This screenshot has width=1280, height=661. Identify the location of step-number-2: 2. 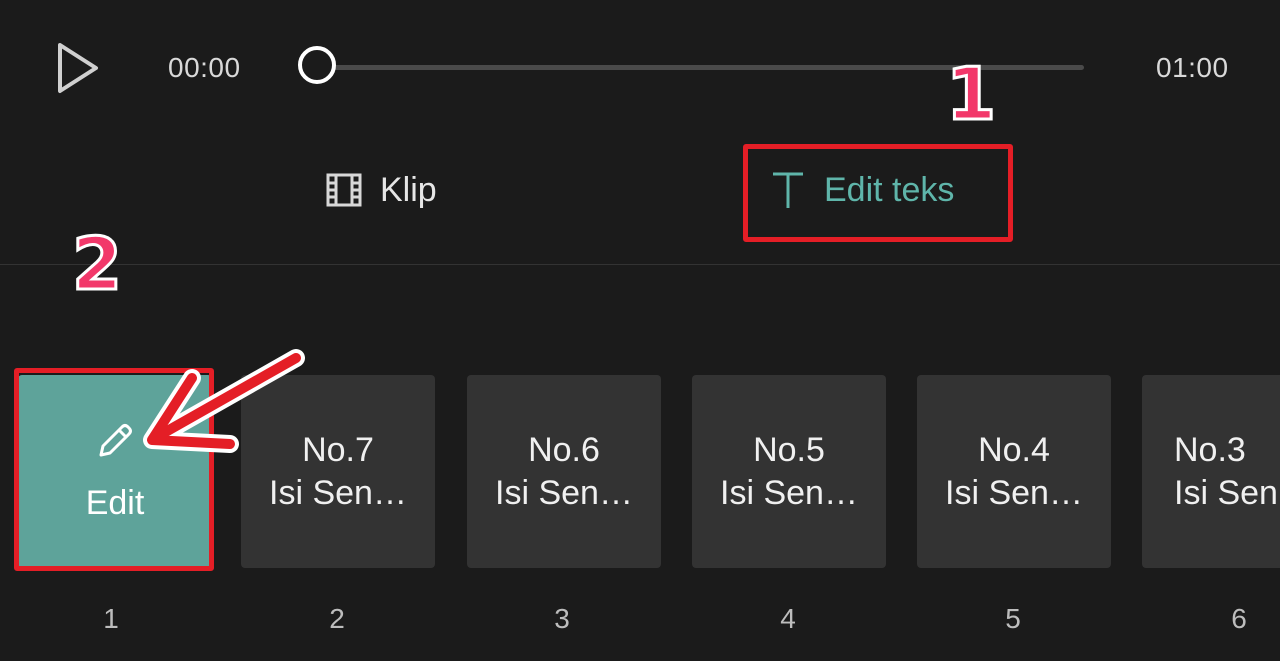
(96, 264).